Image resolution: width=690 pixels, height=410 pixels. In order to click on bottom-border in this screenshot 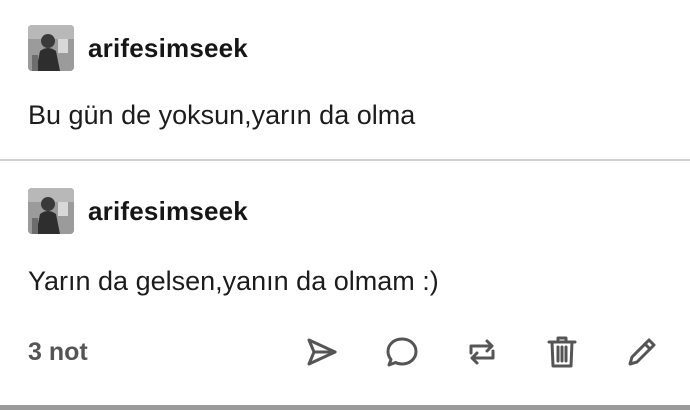, I will do `click(345, 407)`.